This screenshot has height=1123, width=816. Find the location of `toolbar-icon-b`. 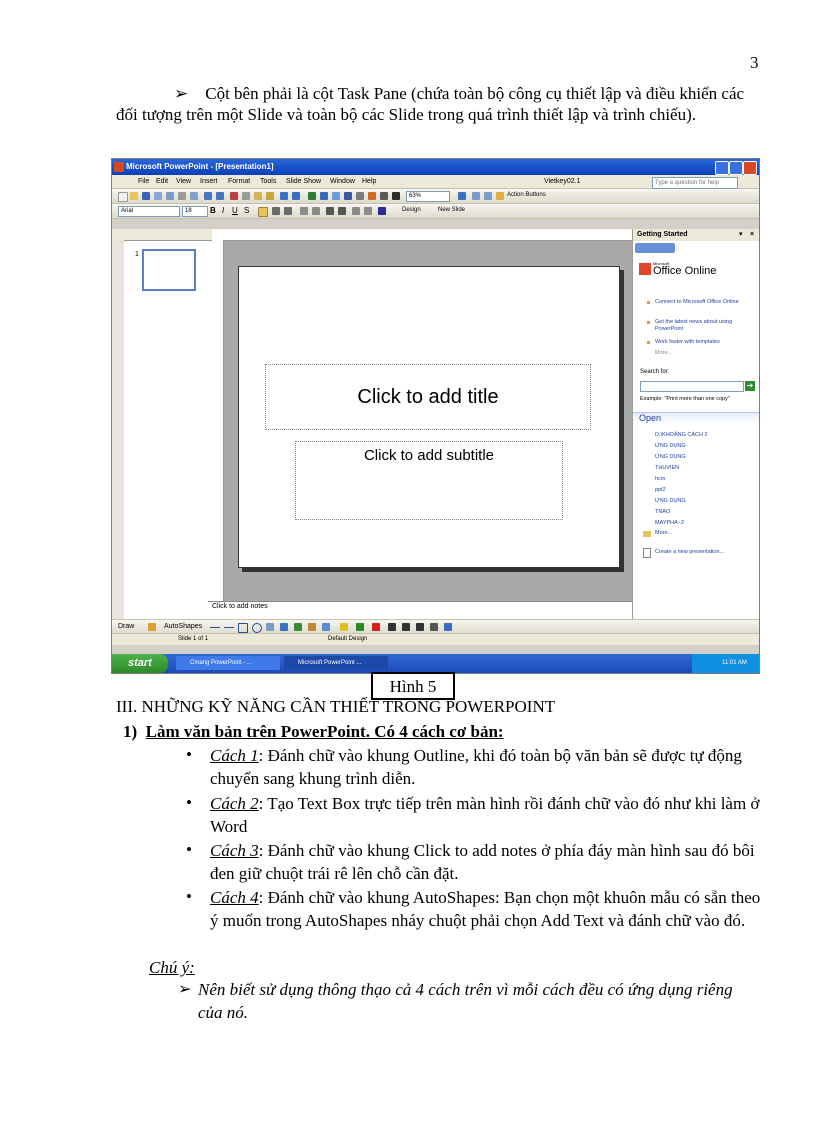

toolbar-icon-b is located at coordinates (488, 196).